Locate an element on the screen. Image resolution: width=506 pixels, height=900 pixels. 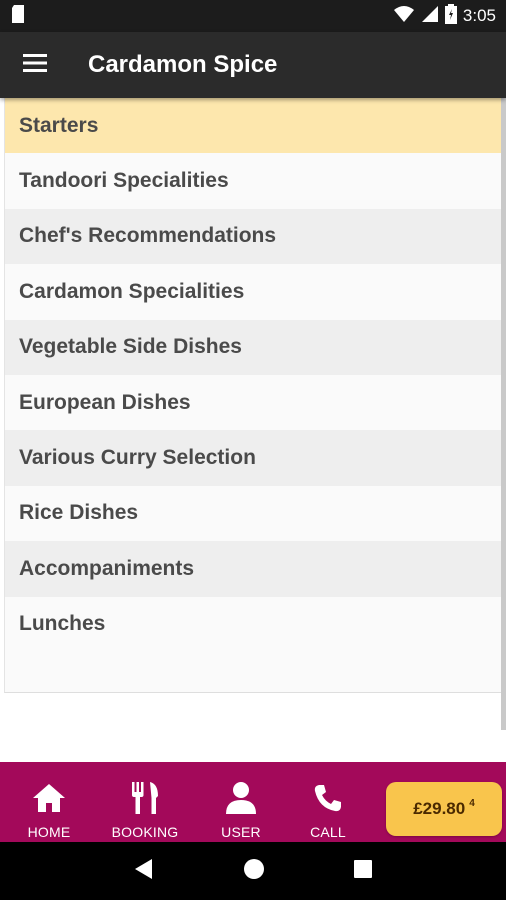
back-icon is located at coordinates (144, 871).